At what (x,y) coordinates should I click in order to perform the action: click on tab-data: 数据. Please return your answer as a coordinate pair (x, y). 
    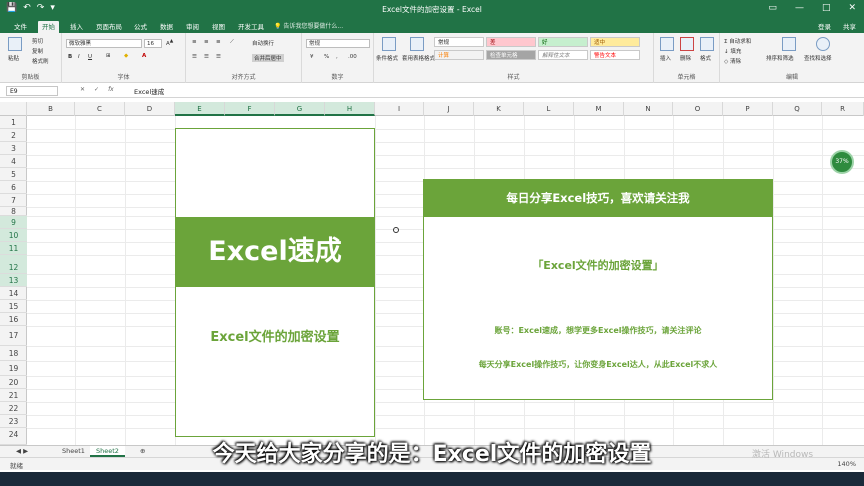
    Looking at the image, I should click on (166, 27).